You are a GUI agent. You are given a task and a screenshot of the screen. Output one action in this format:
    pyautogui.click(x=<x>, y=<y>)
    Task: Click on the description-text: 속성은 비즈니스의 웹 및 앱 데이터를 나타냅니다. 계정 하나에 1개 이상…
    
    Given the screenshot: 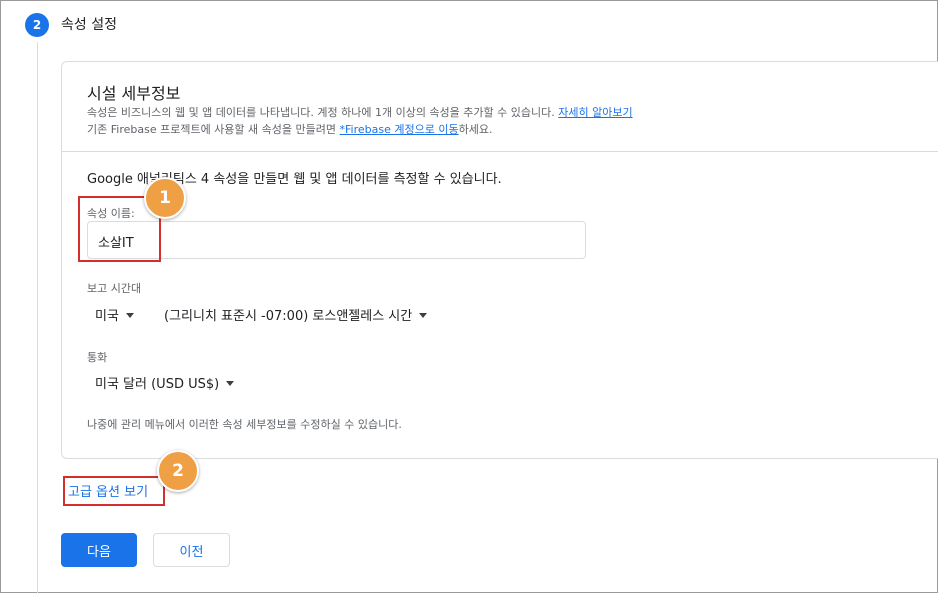 What is the action you would take?
    pyautogui.click(x=323, y=112)
    